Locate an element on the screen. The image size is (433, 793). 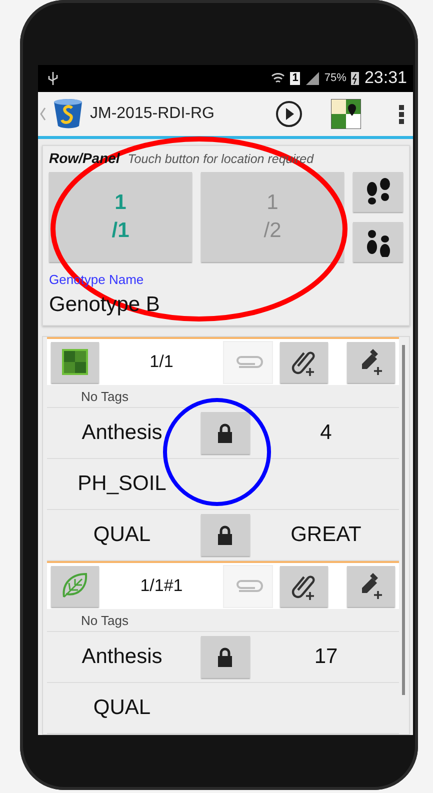
battery-icon is located at coordinates (355, 78).